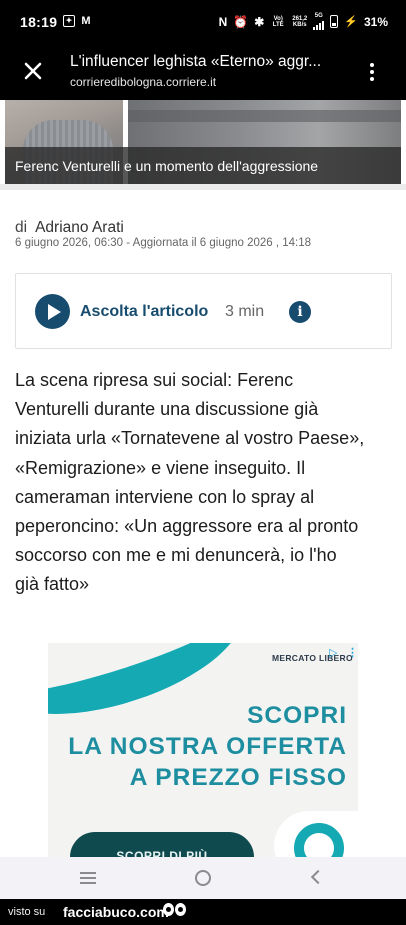  Describe the element at coordinates (52, 584) in the screenshot. I see `lead-line: già fatto»` at that location.